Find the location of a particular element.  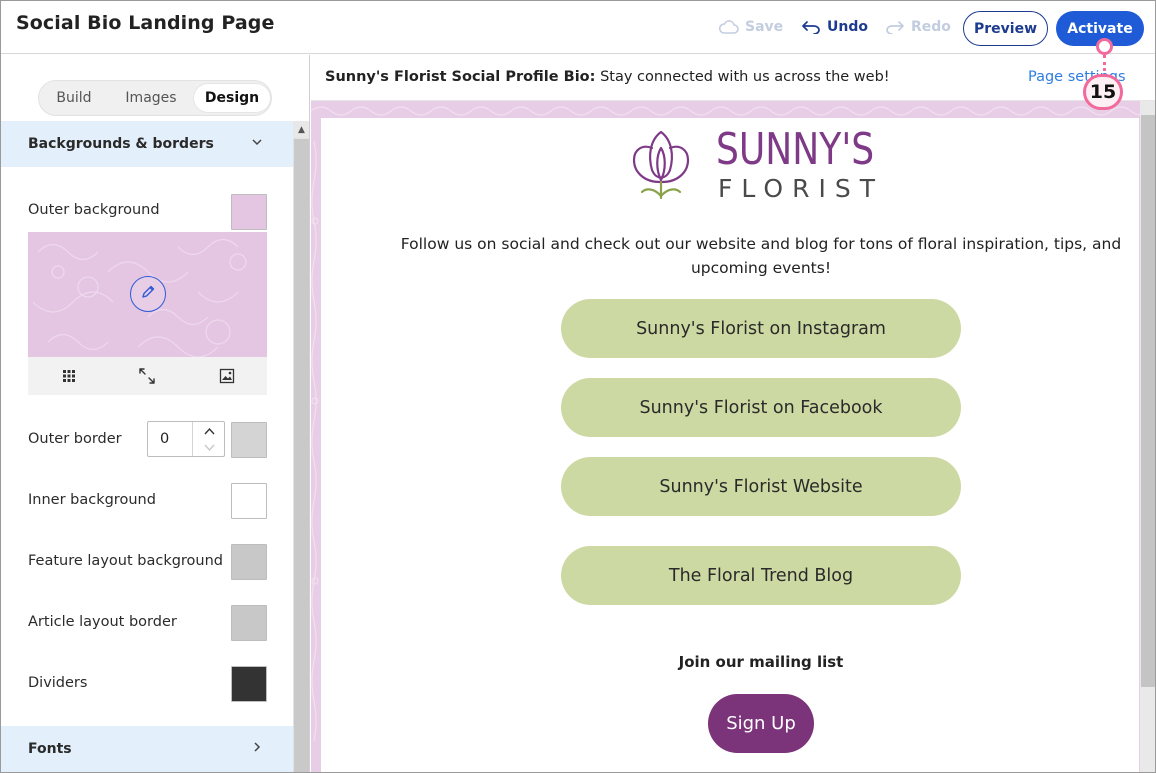

edit-background-button is located at coordinates (148, 294).